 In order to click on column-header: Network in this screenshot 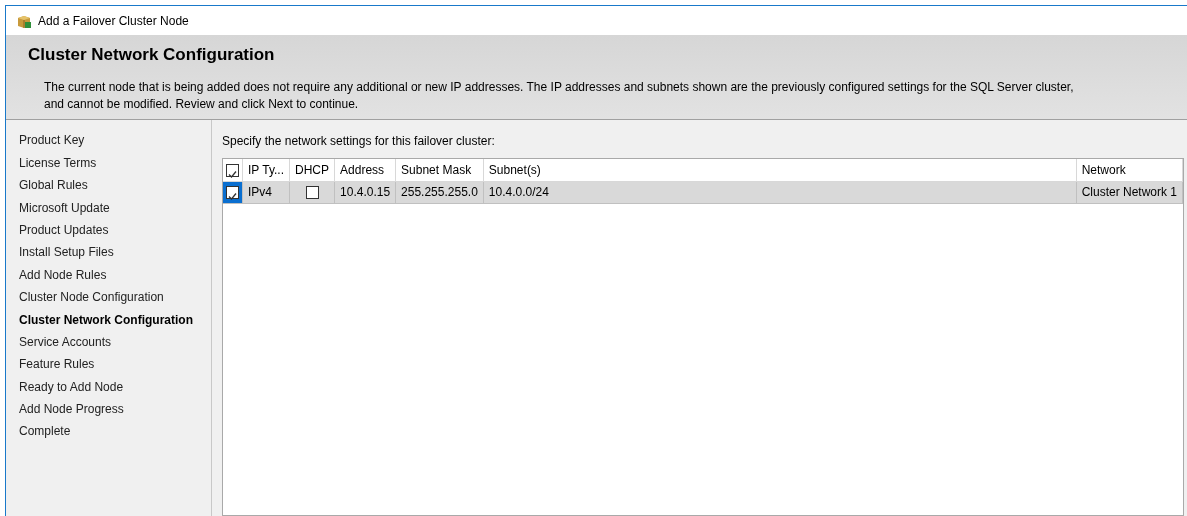, I will do `click(1129, 170)`.